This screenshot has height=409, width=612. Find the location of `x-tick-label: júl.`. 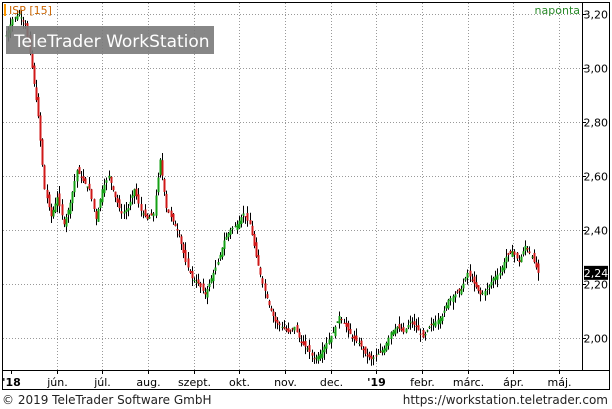

x-tick-label: júl. is located at coordinates (102, 382).